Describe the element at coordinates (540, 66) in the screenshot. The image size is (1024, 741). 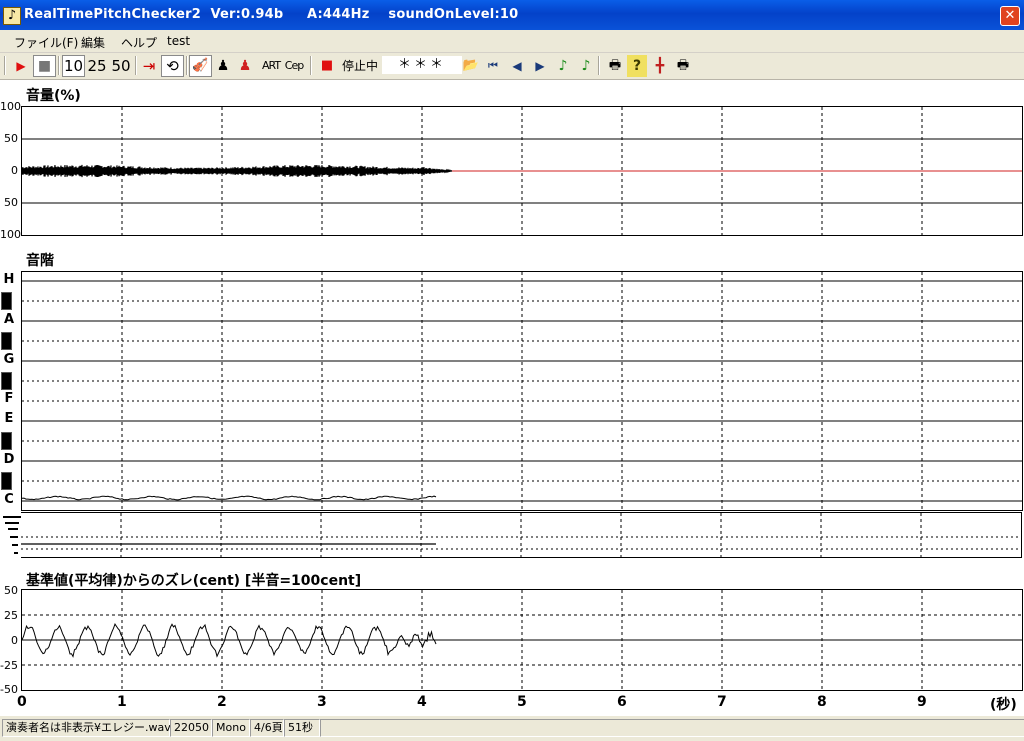
I see `next-page-icon: ▶` at that location.